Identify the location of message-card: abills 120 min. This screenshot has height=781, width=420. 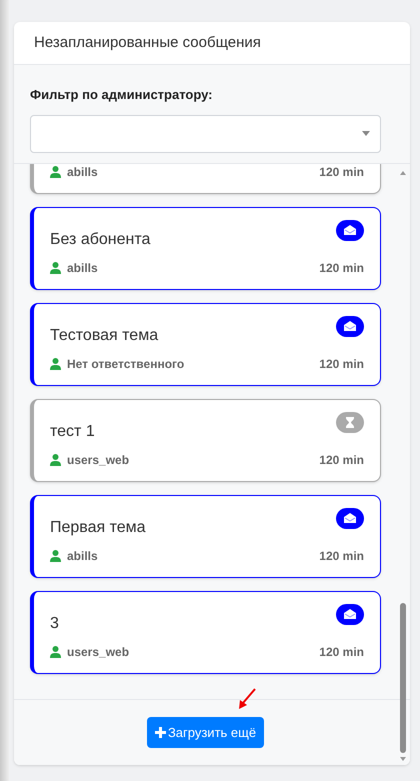
(205, 179).